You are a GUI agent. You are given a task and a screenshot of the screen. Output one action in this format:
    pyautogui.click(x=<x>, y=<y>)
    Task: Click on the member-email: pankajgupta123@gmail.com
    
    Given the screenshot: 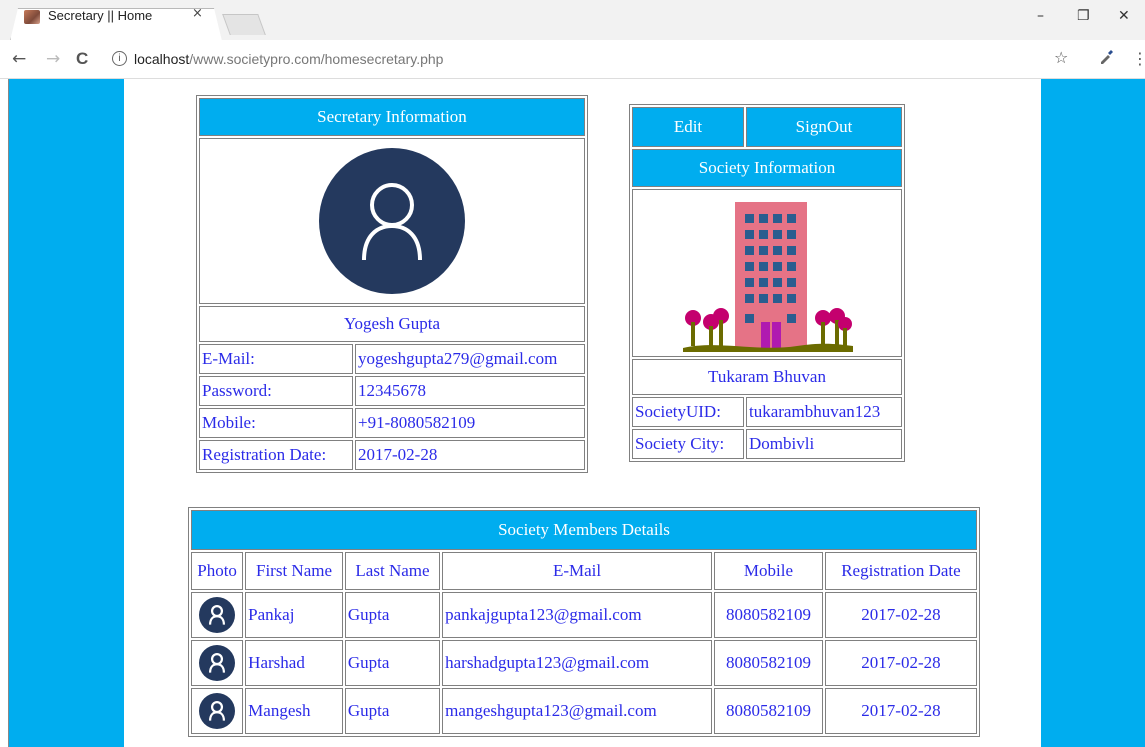 What is the action you would take?
    pyautogui.click(x=577, y=615)
    